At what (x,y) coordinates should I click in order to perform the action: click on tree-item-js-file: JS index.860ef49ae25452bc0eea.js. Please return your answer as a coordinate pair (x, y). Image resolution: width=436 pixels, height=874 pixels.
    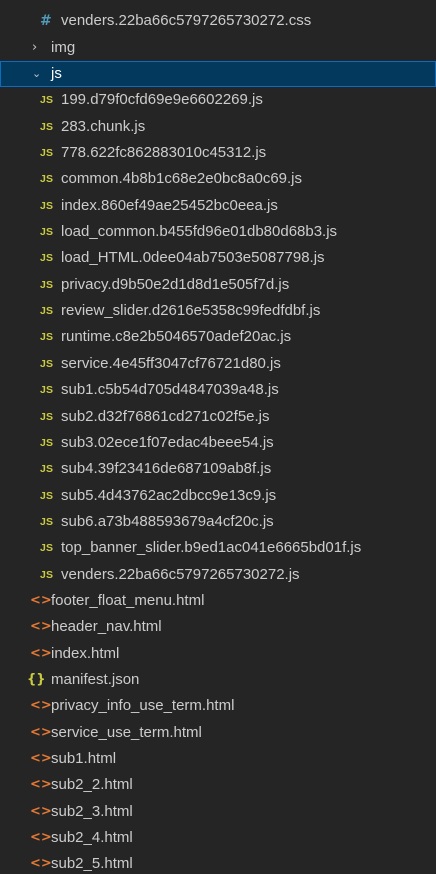
    Looking at the image, I should click on (218, 206).